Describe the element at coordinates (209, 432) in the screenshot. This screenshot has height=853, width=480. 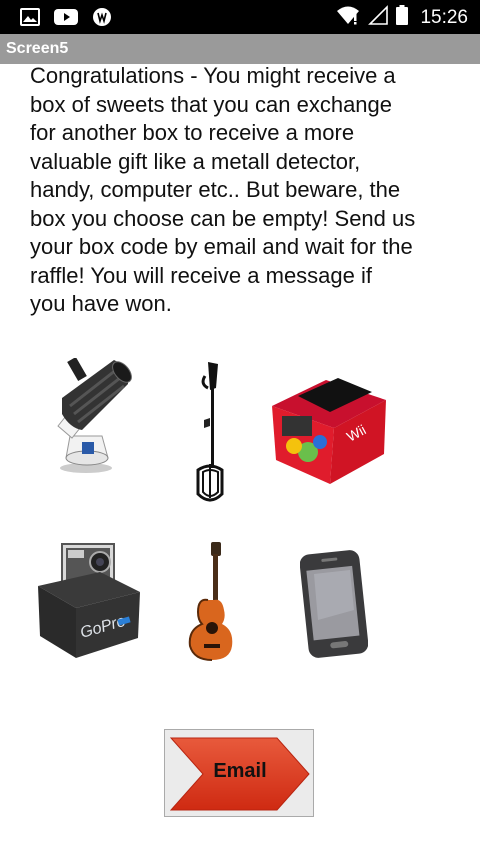
I see `metal-detector-image` at that location.